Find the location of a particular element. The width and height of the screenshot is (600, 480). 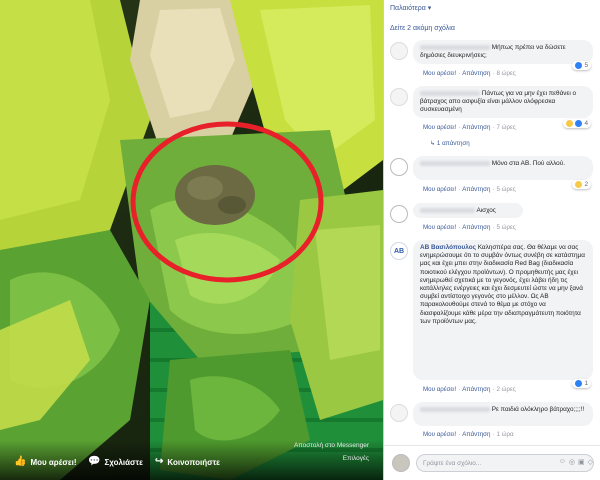

comment-text: Μόνο στα ΑΒ. Πού αλλού. is located at coordinates (528, 163).